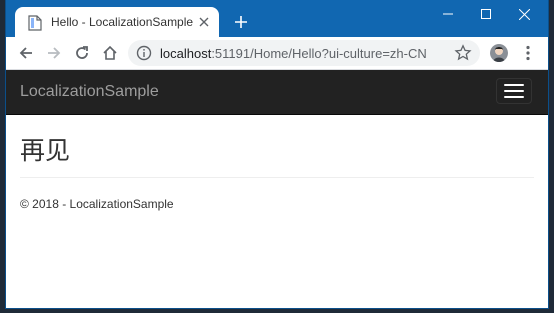  What do you see at coordinates (54, 53) in the screenshot?
I see `forward-icon` at bounding box center [54, 53].